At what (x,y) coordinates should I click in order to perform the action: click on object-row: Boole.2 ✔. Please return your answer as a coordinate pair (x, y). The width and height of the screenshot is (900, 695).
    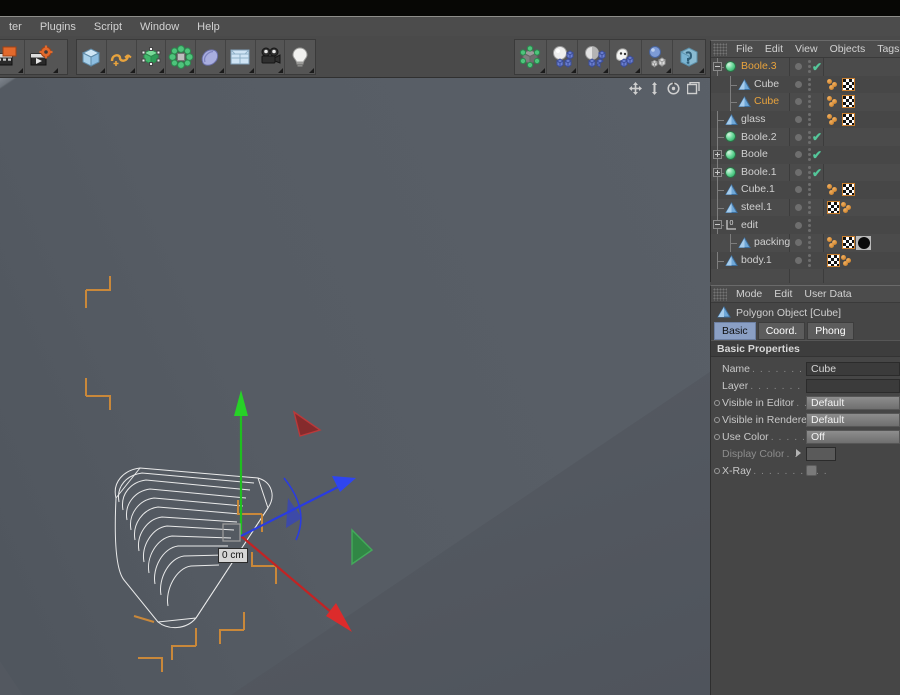
    Looking at the image, I should click on (805, 137).